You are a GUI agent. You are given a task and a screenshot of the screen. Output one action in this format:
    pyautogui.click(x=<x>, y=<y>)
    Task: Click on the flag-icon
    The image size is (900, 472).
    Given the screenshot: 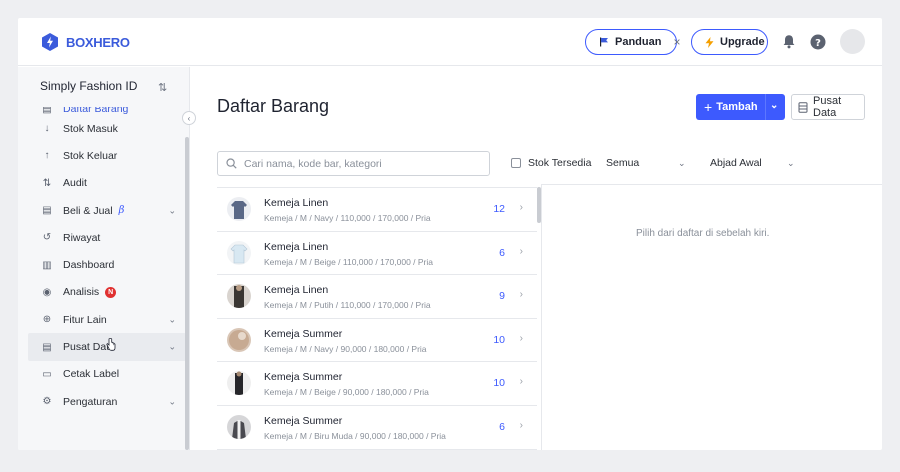 What is the action you would take?
    pyautogui.click(x=604, y=42)
    